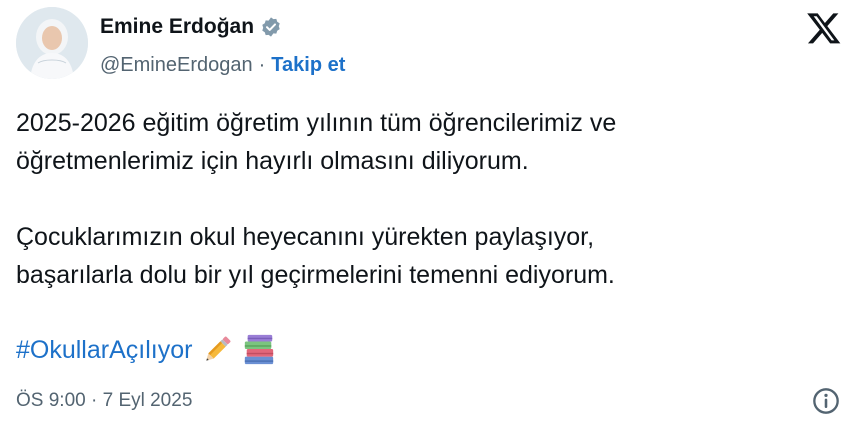 The width and height of the screenshot is (856, 424). I want to click on author-handle: @EmineErdogan, so click(176, 65).